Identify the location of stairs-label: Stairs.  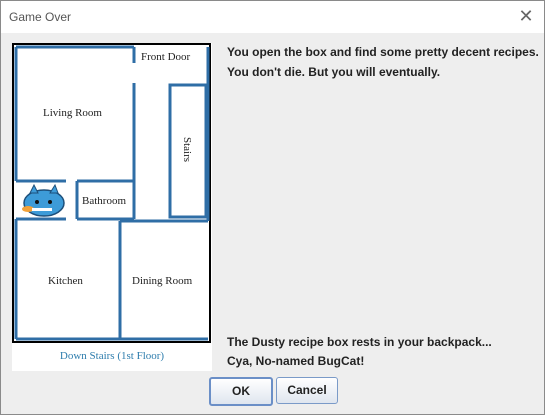
(187, 150).